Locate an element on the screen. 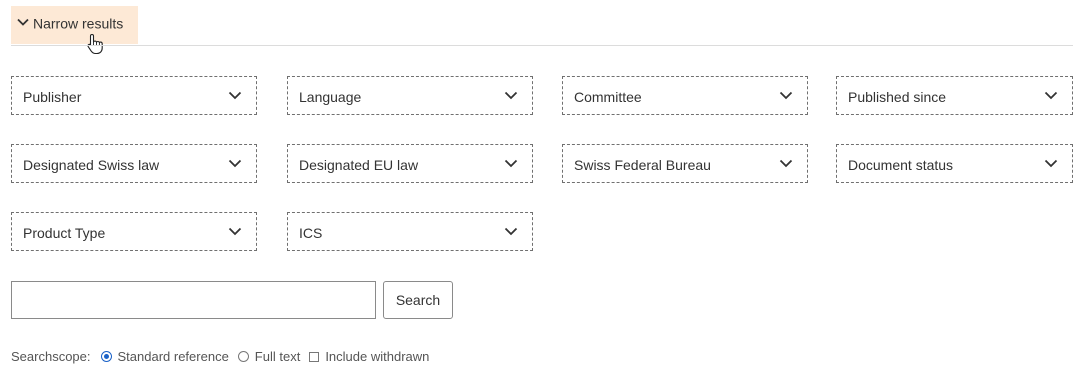 This screenshot has width=1073, height=367. narrow-results-toggle: Narrow results is located at coordinates (74, 25).